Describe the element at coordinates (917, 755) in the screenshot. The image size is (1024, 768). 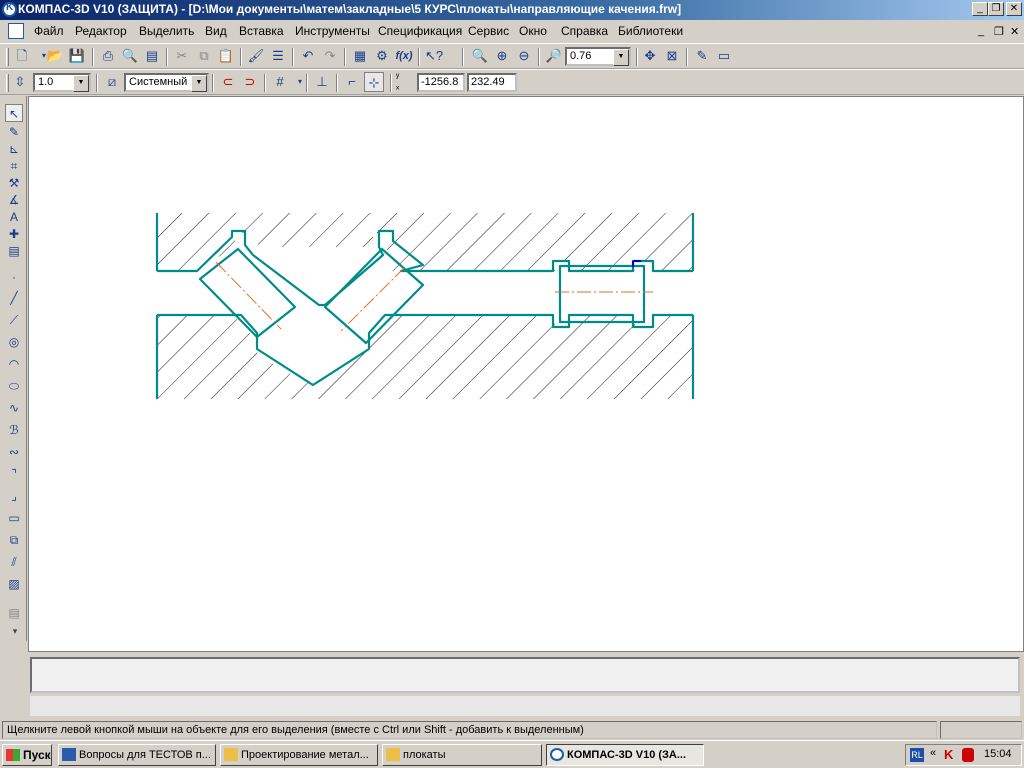
I see `language-indicator: RL` at that location.